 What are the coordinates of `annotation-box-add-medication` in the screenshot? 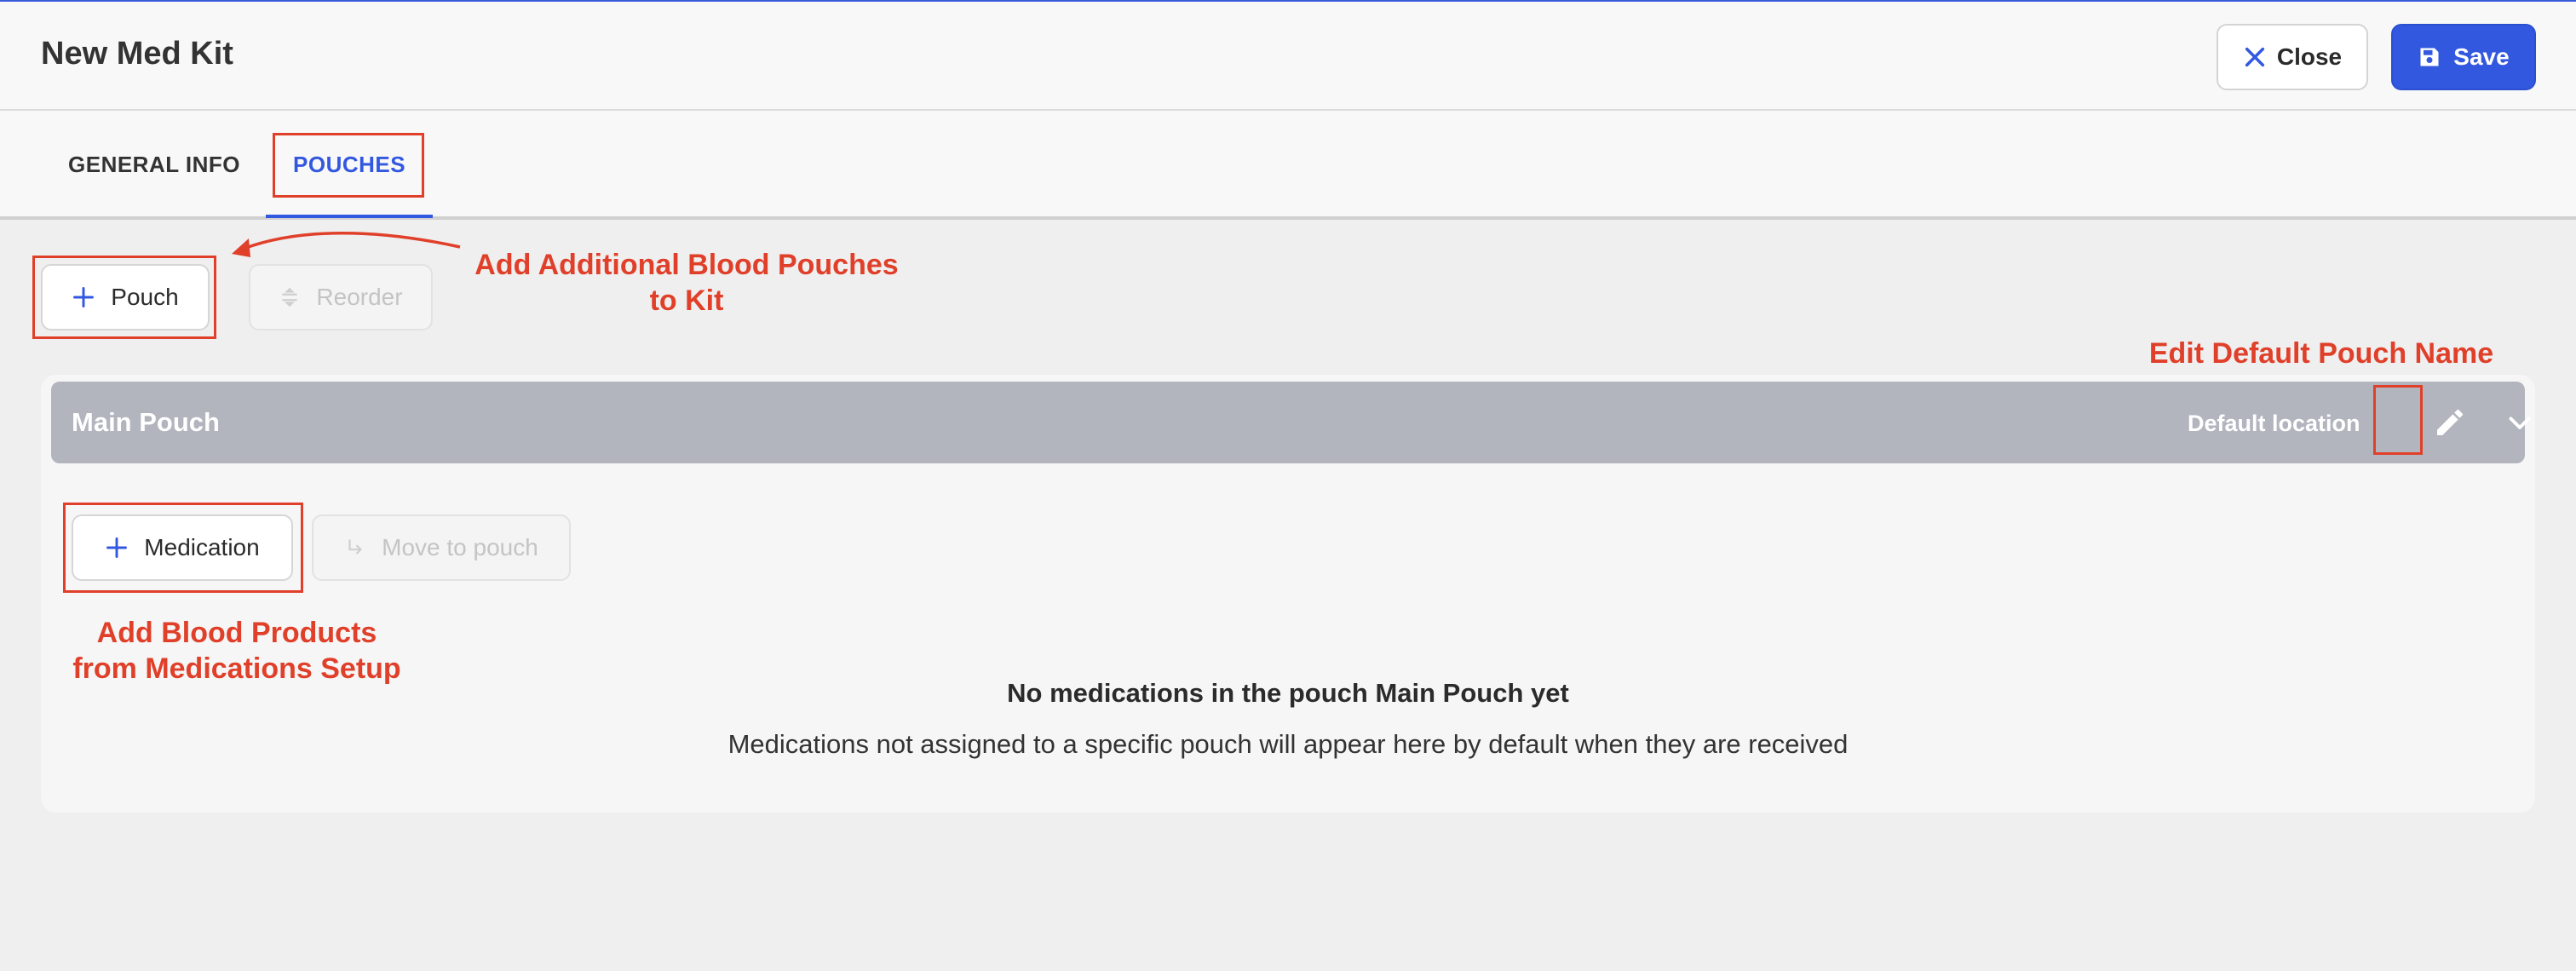 It's located at (183, 548).